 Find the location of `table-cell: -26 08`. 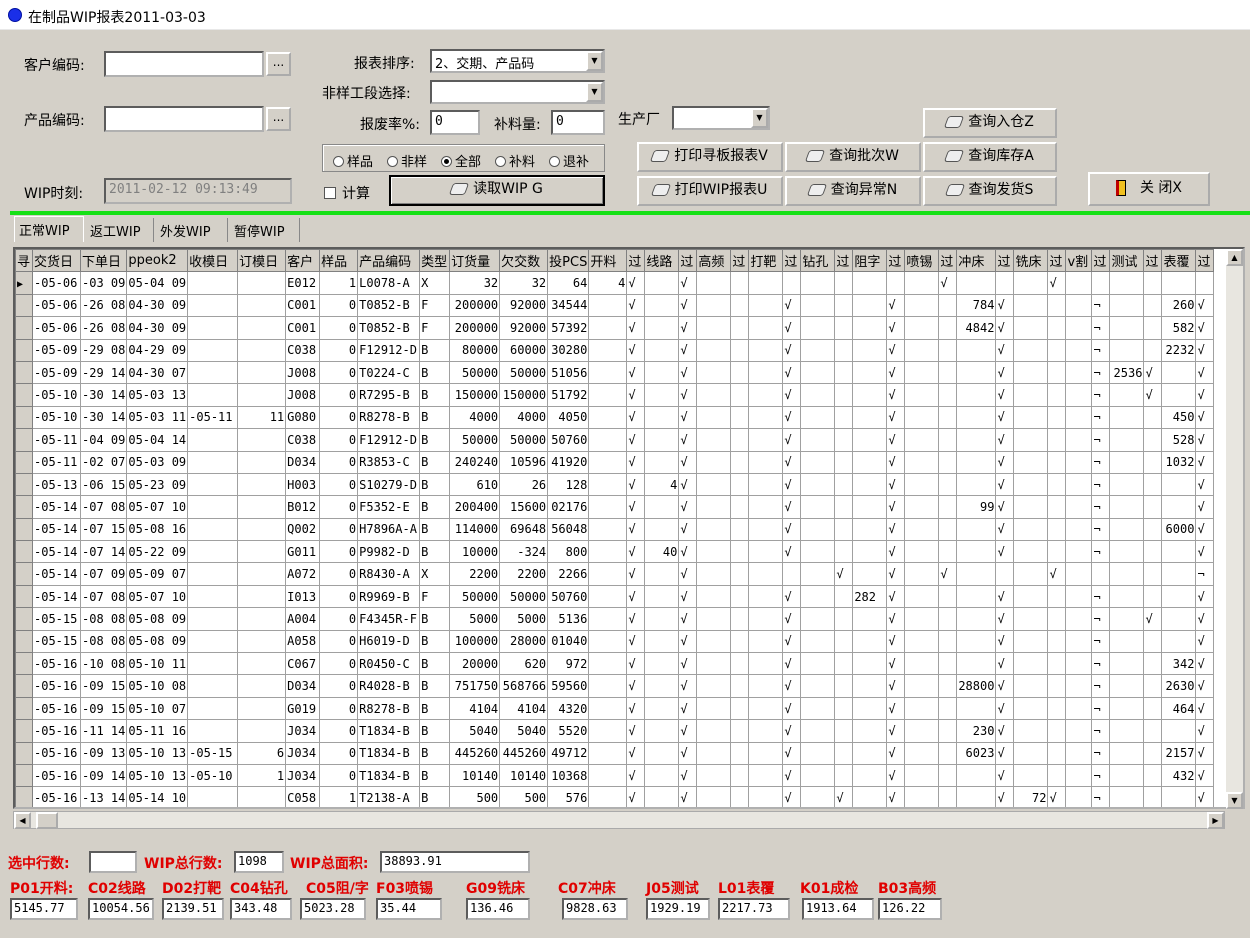

table-cell: -26 08 is located at coordinates (103, 305).